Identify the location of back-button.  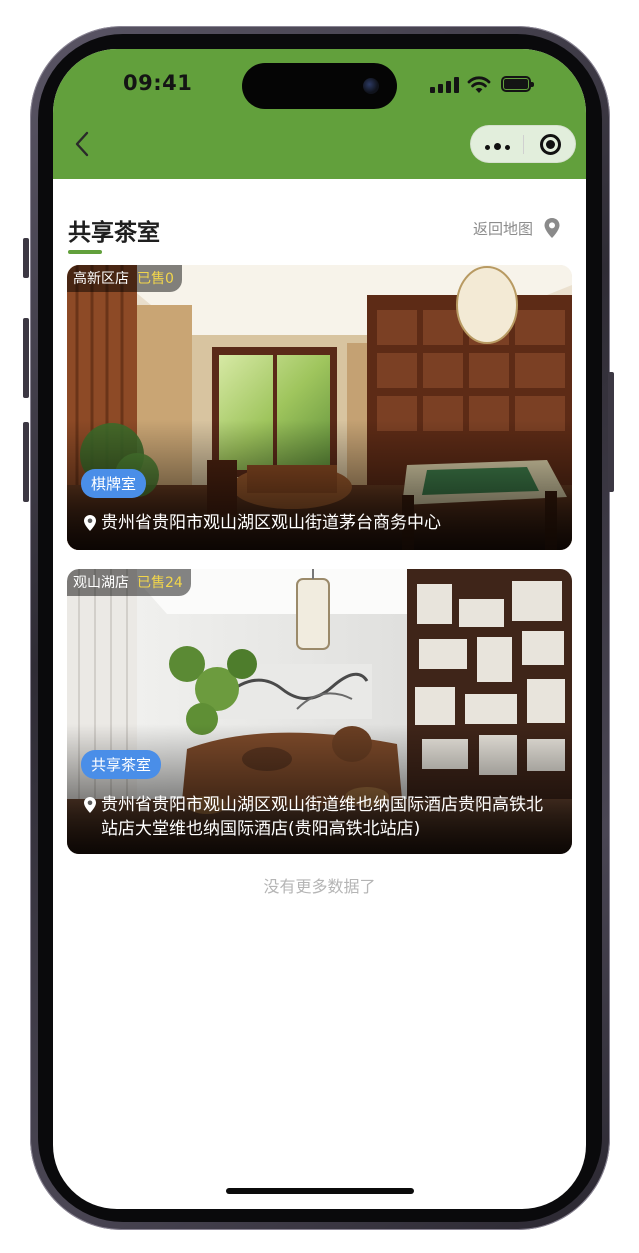
(82, 144).